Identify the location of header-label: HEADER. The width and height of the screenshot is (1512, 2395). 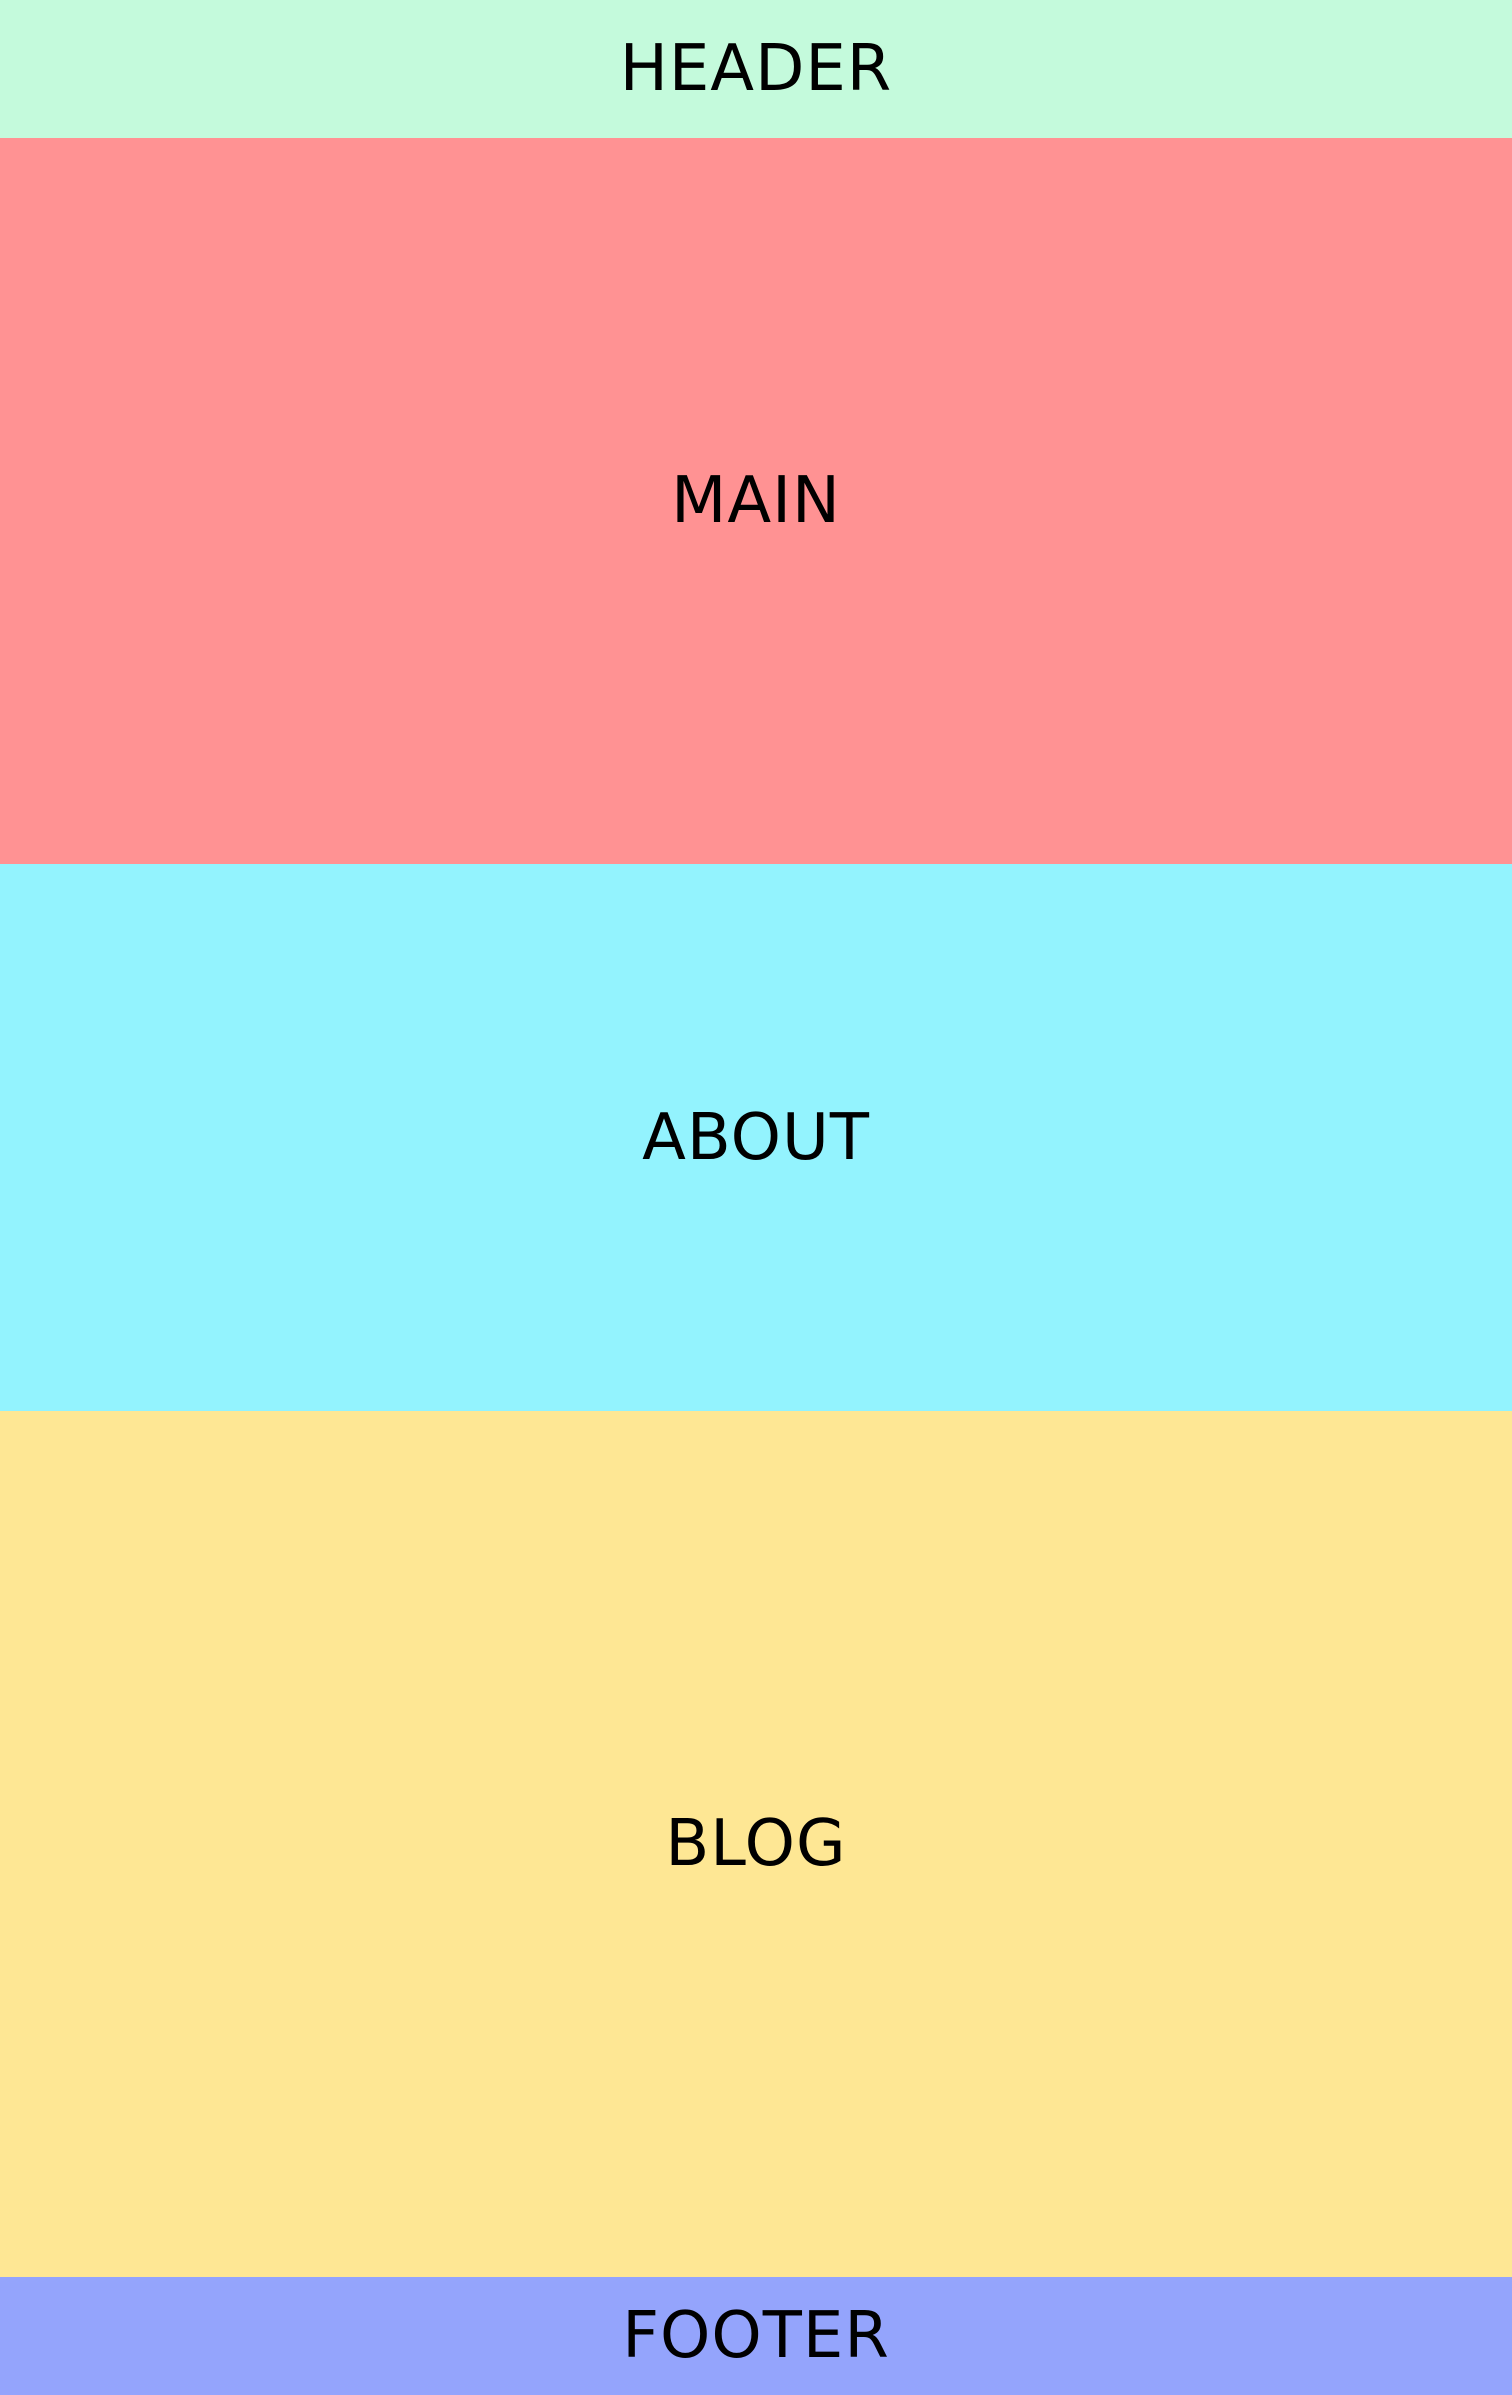
(756, 69).